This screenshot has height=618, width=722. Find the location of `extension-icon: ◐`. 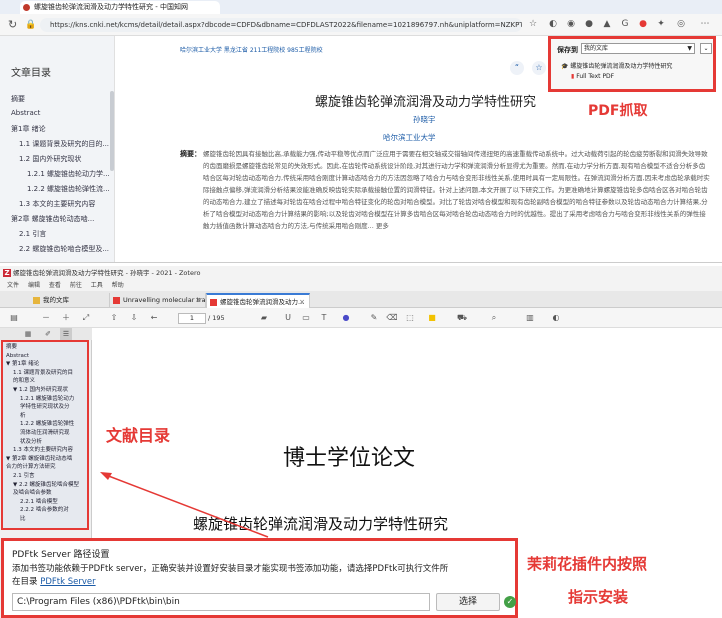

extension-icon: ◐ is located at coordinates (553, 24).